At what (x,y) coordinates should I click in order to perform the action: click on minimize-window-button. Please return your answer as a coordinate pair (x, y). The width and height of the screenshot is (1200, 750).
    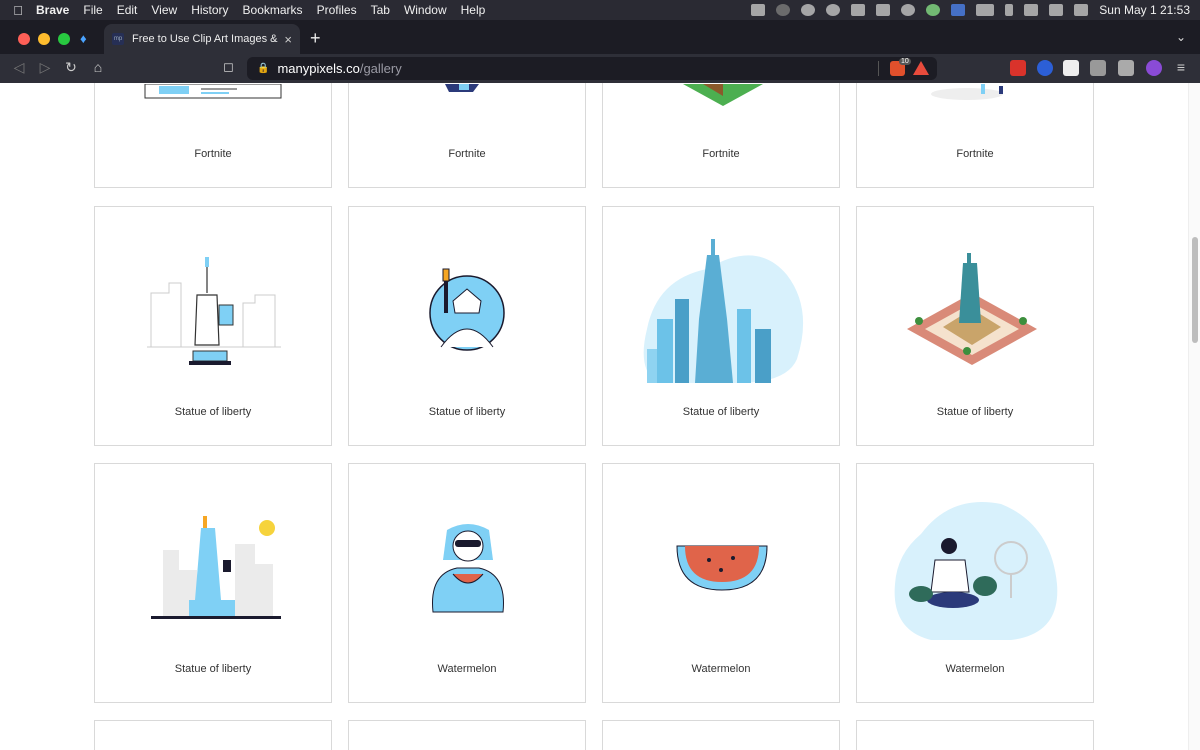
    Looking at the image, I should click on (44, 39).